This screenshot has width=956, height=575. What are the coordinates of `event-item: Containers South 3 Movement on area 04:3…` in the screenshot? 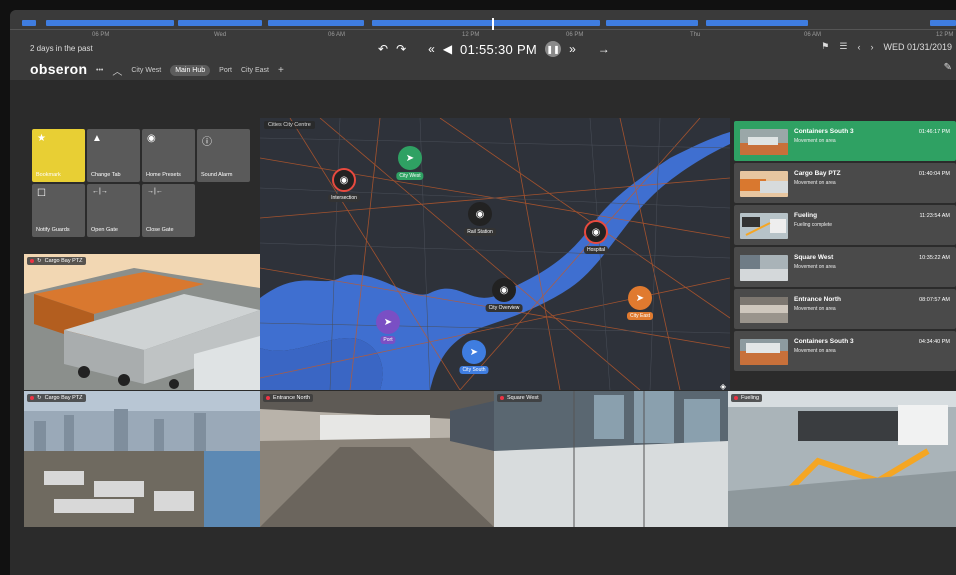 It's located at (845, 351).